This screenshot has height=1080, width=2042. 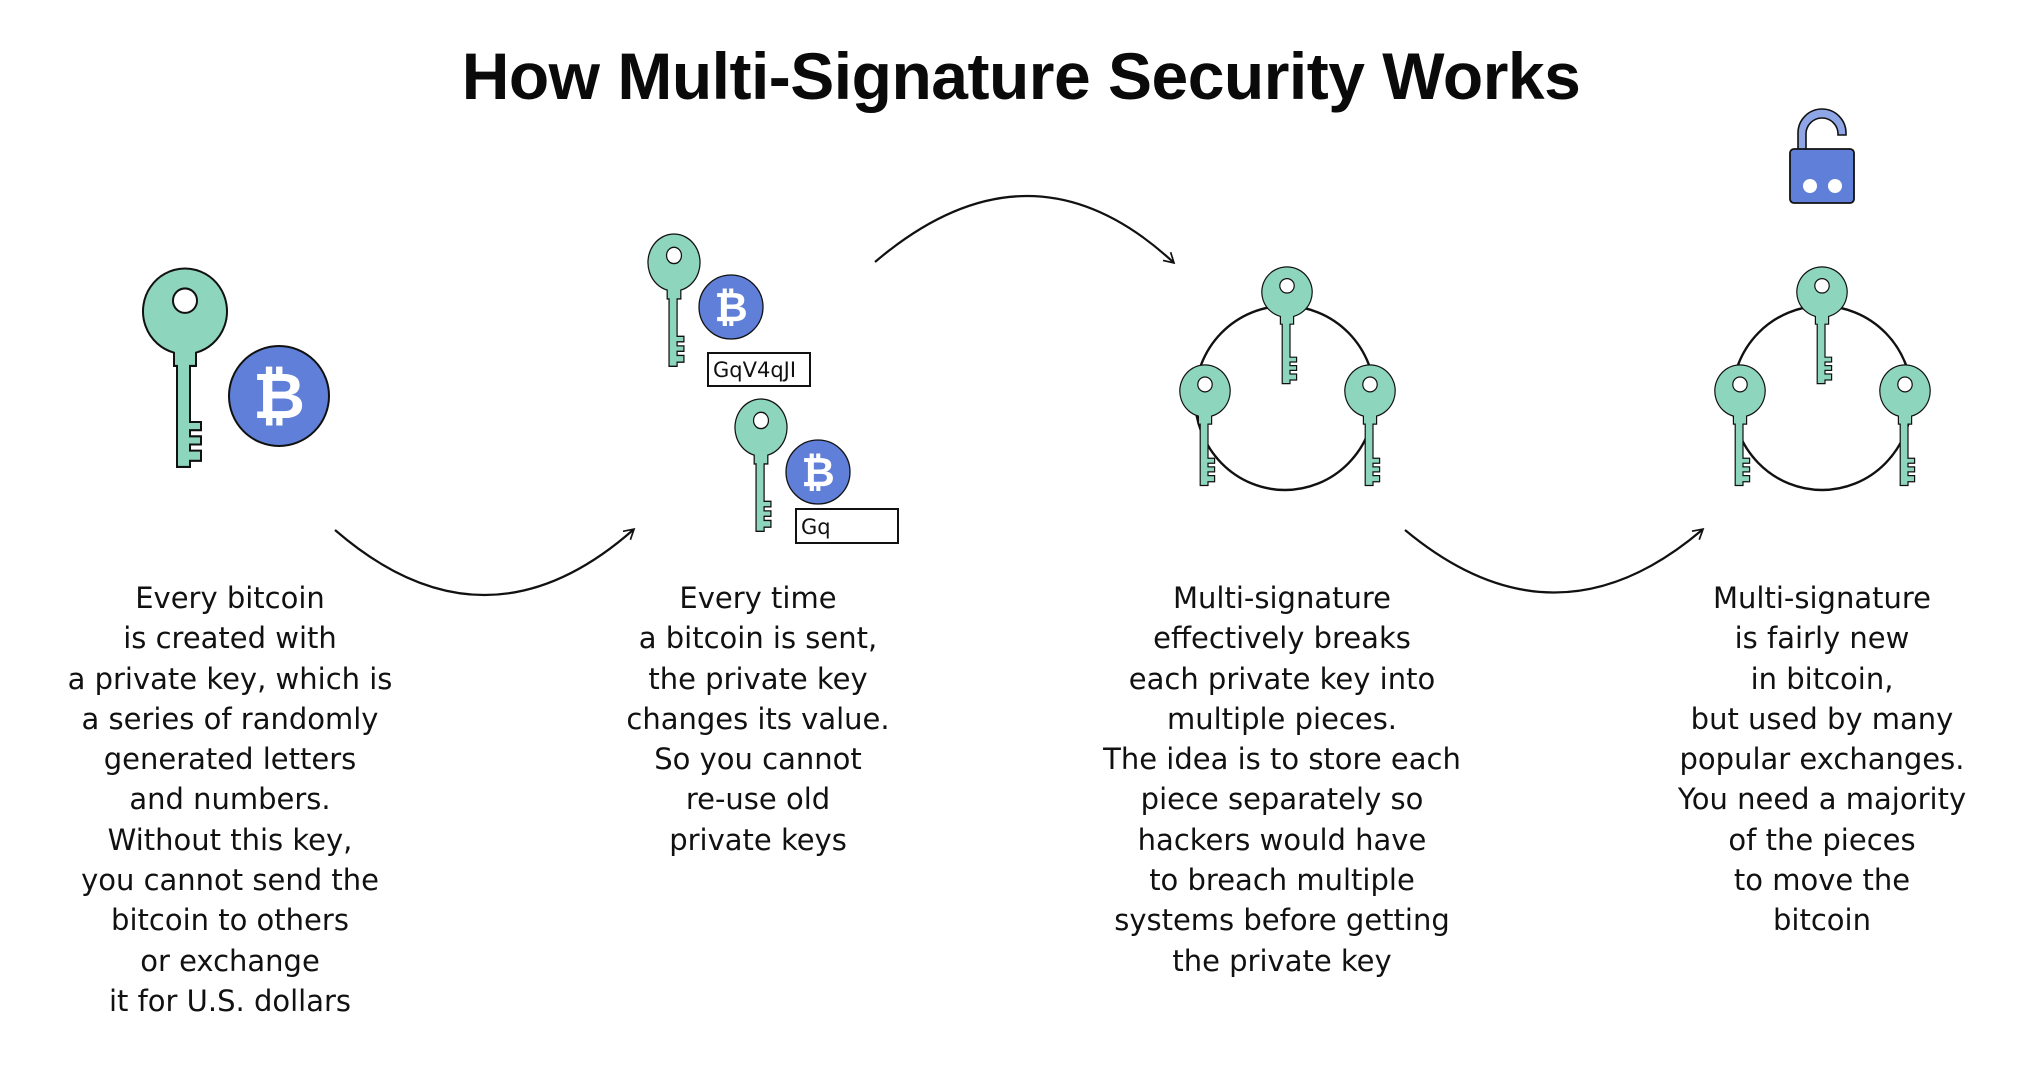 I want to click on step-3-graphic, so click(x=1287, y=379).